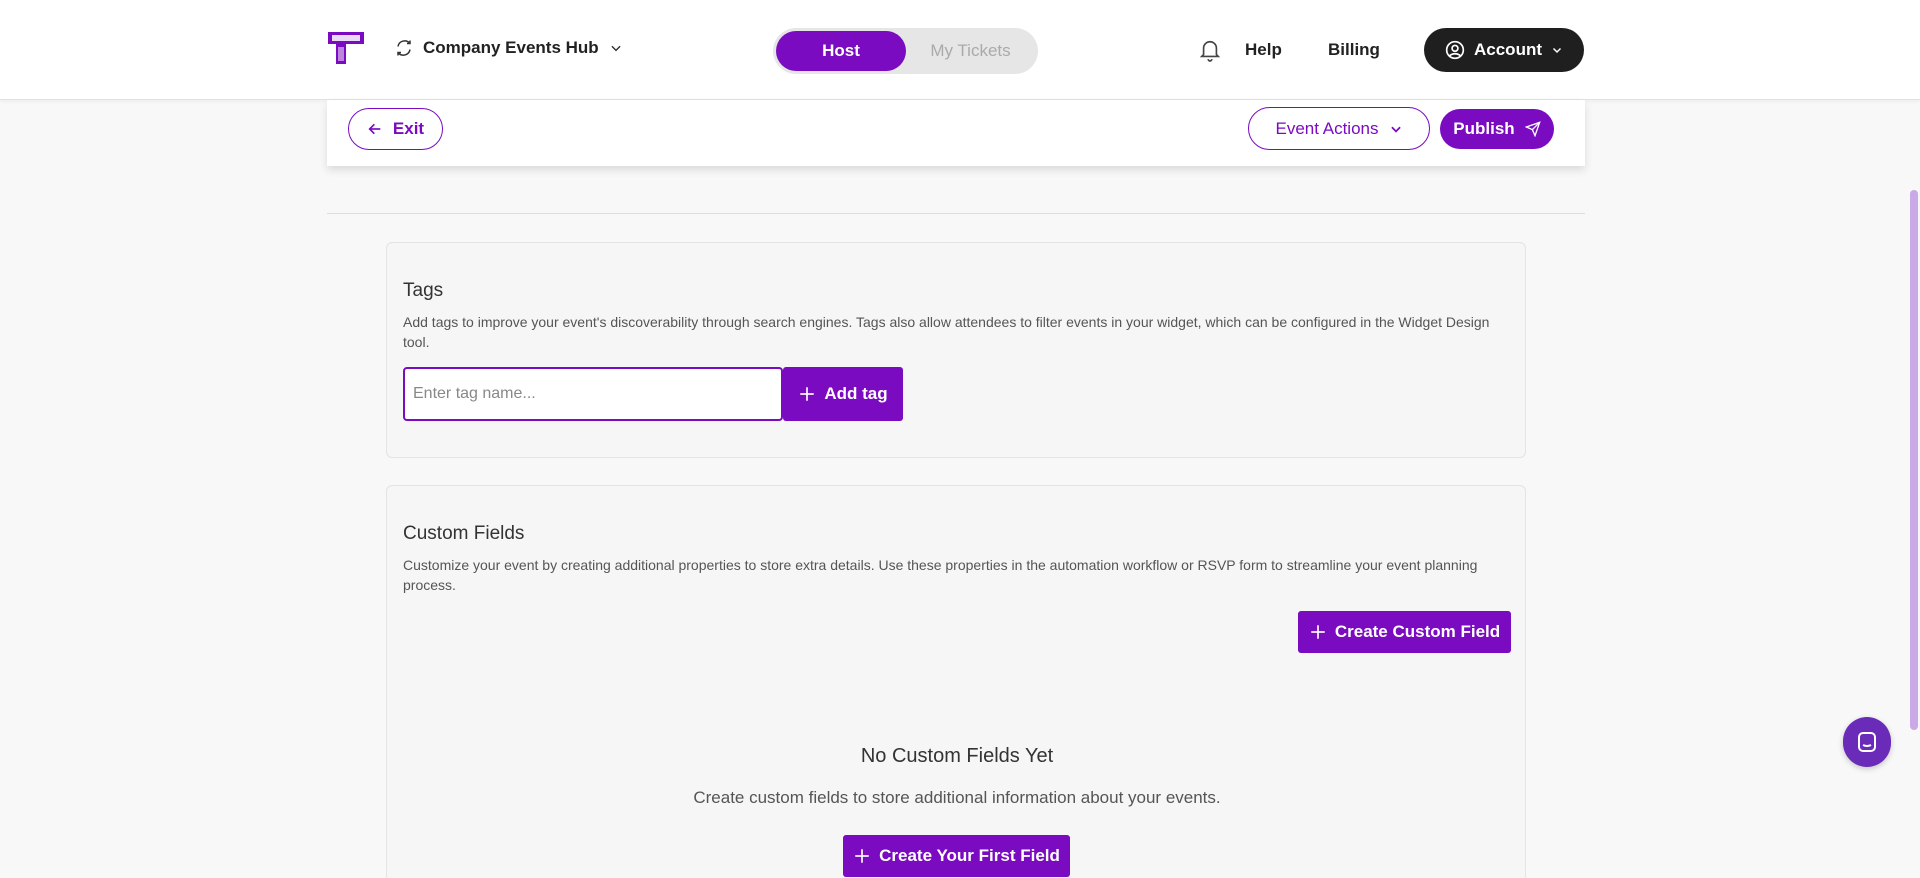 The image size is (1920, 878). What do you see at coordinates (1532, 129) in the screenshot?
I see `send-icon` at bounding box center [1532, 129].